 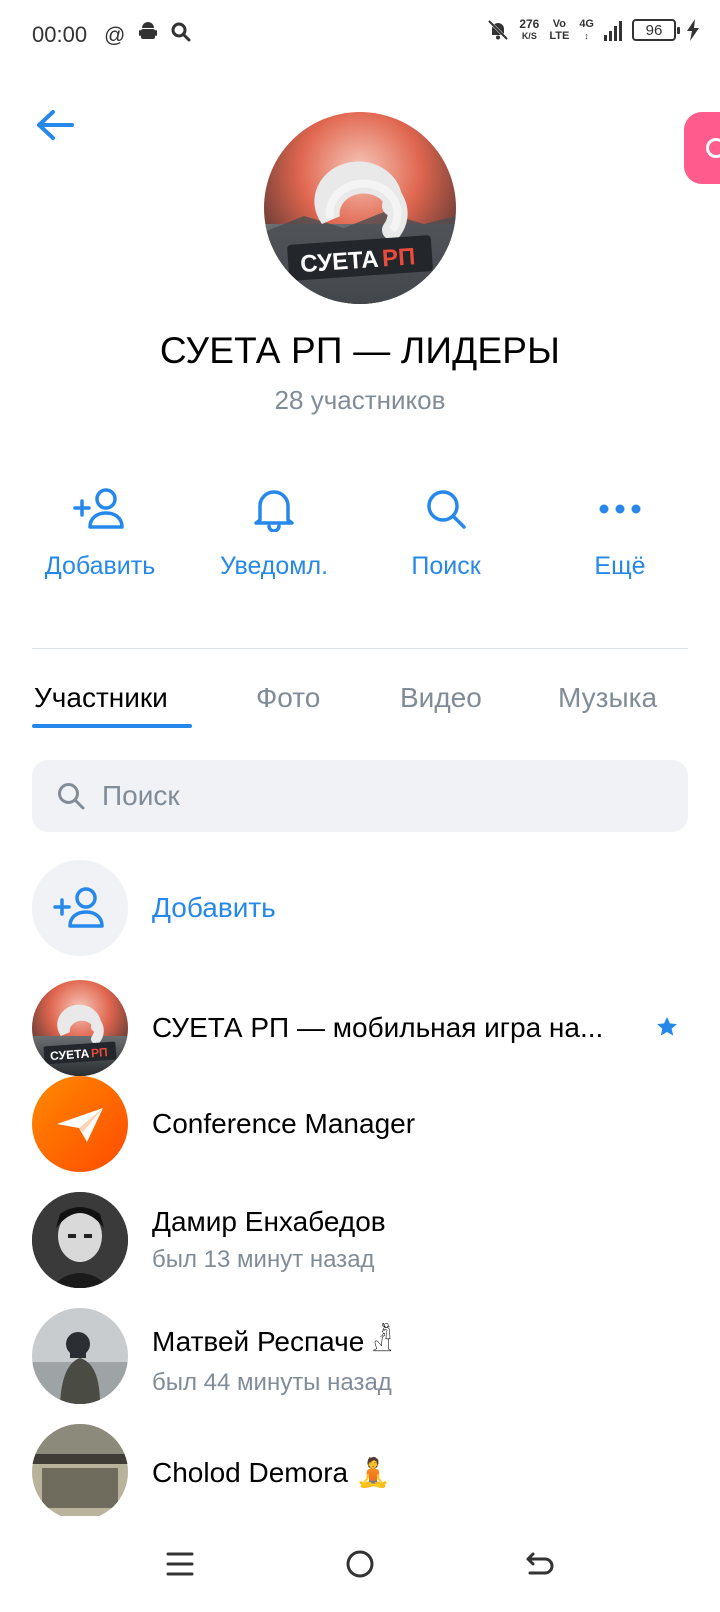 What do you see at coordinates (360, 36) in the screenshot?
I see `status-bar: 00:00 @ 276 K/S Vo LTE 4G ↕ 96` at bounding box center [360, 36].